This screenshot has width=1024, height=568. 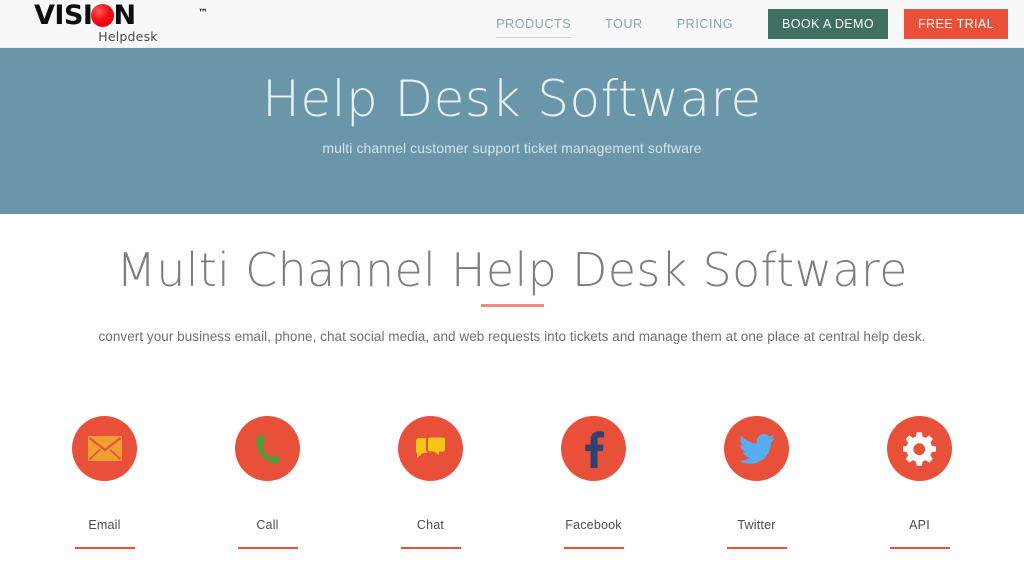 I want to click on hero-title: Help Desk Software, so click(x=512, y=99).